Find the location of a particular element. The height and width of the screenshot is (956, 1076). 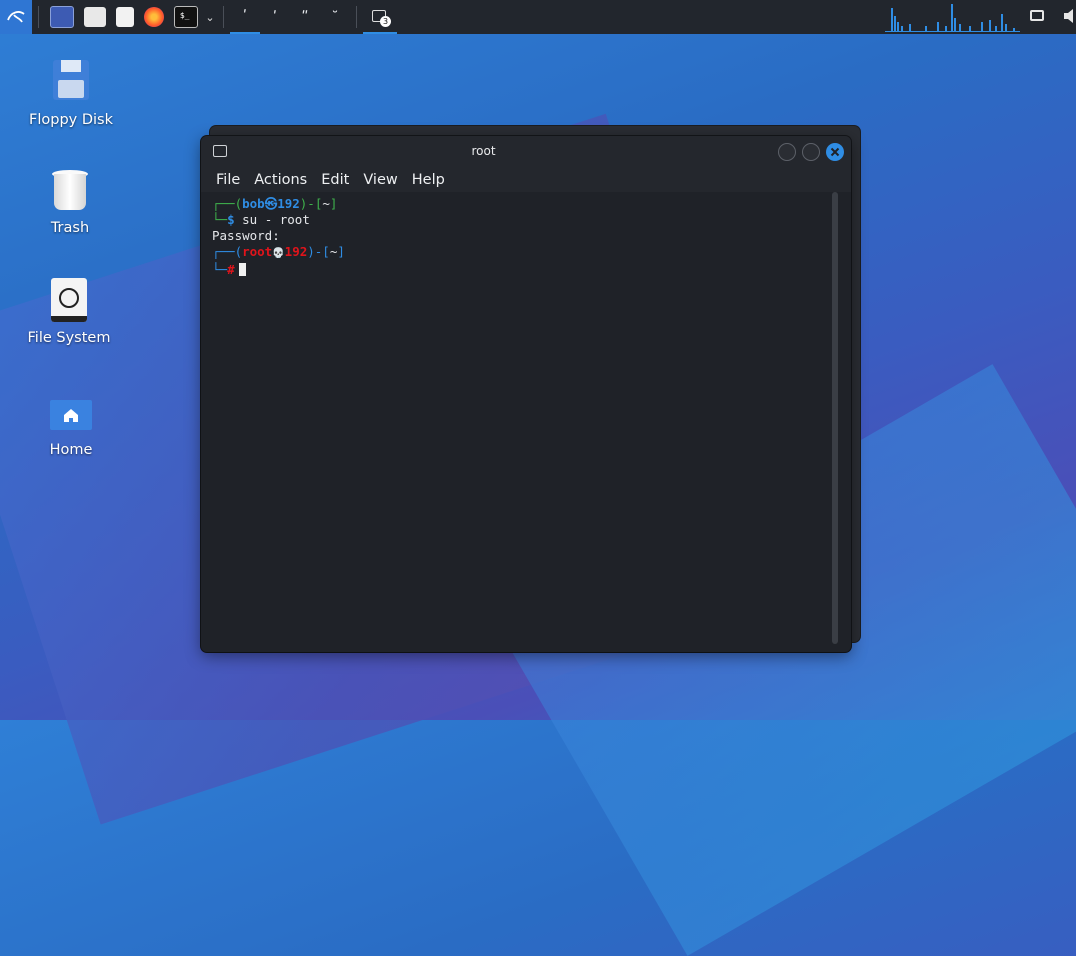

close-icon is located at coordinates (835, 152).